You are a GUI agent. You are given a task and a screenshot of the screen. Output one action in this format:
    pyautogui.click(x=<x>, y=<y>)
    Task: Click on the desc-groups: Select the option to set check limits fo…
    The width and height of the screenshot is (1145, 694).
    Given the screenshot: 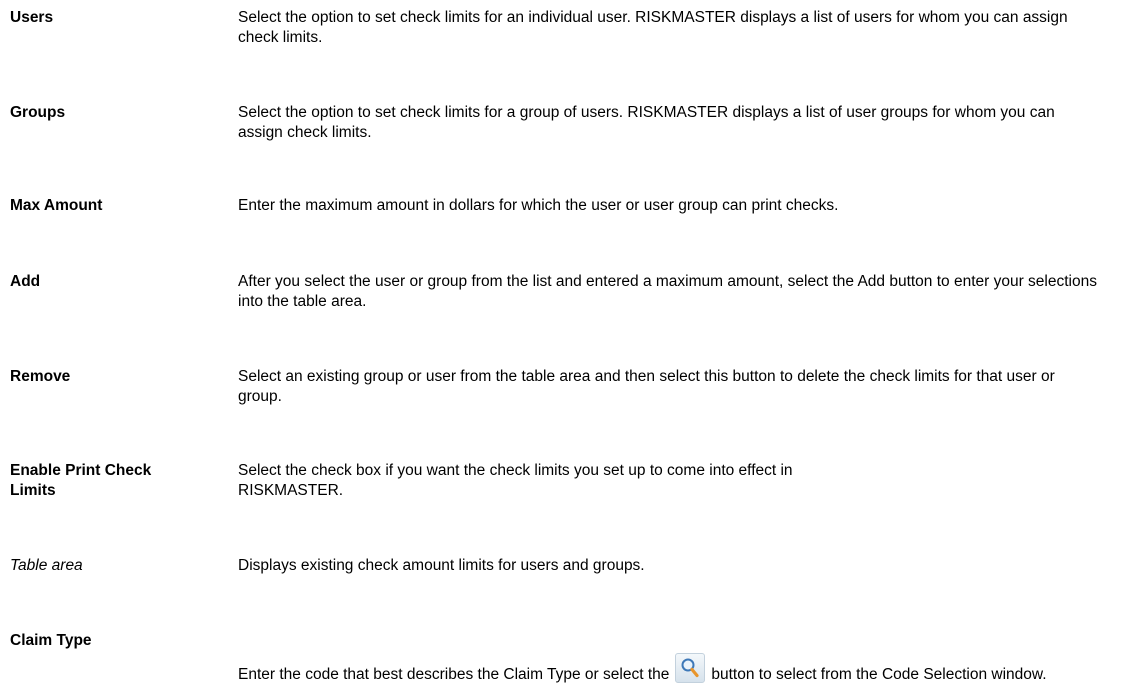 What is the action you would take?
    pyautogui.click(x=646, y=122)
    